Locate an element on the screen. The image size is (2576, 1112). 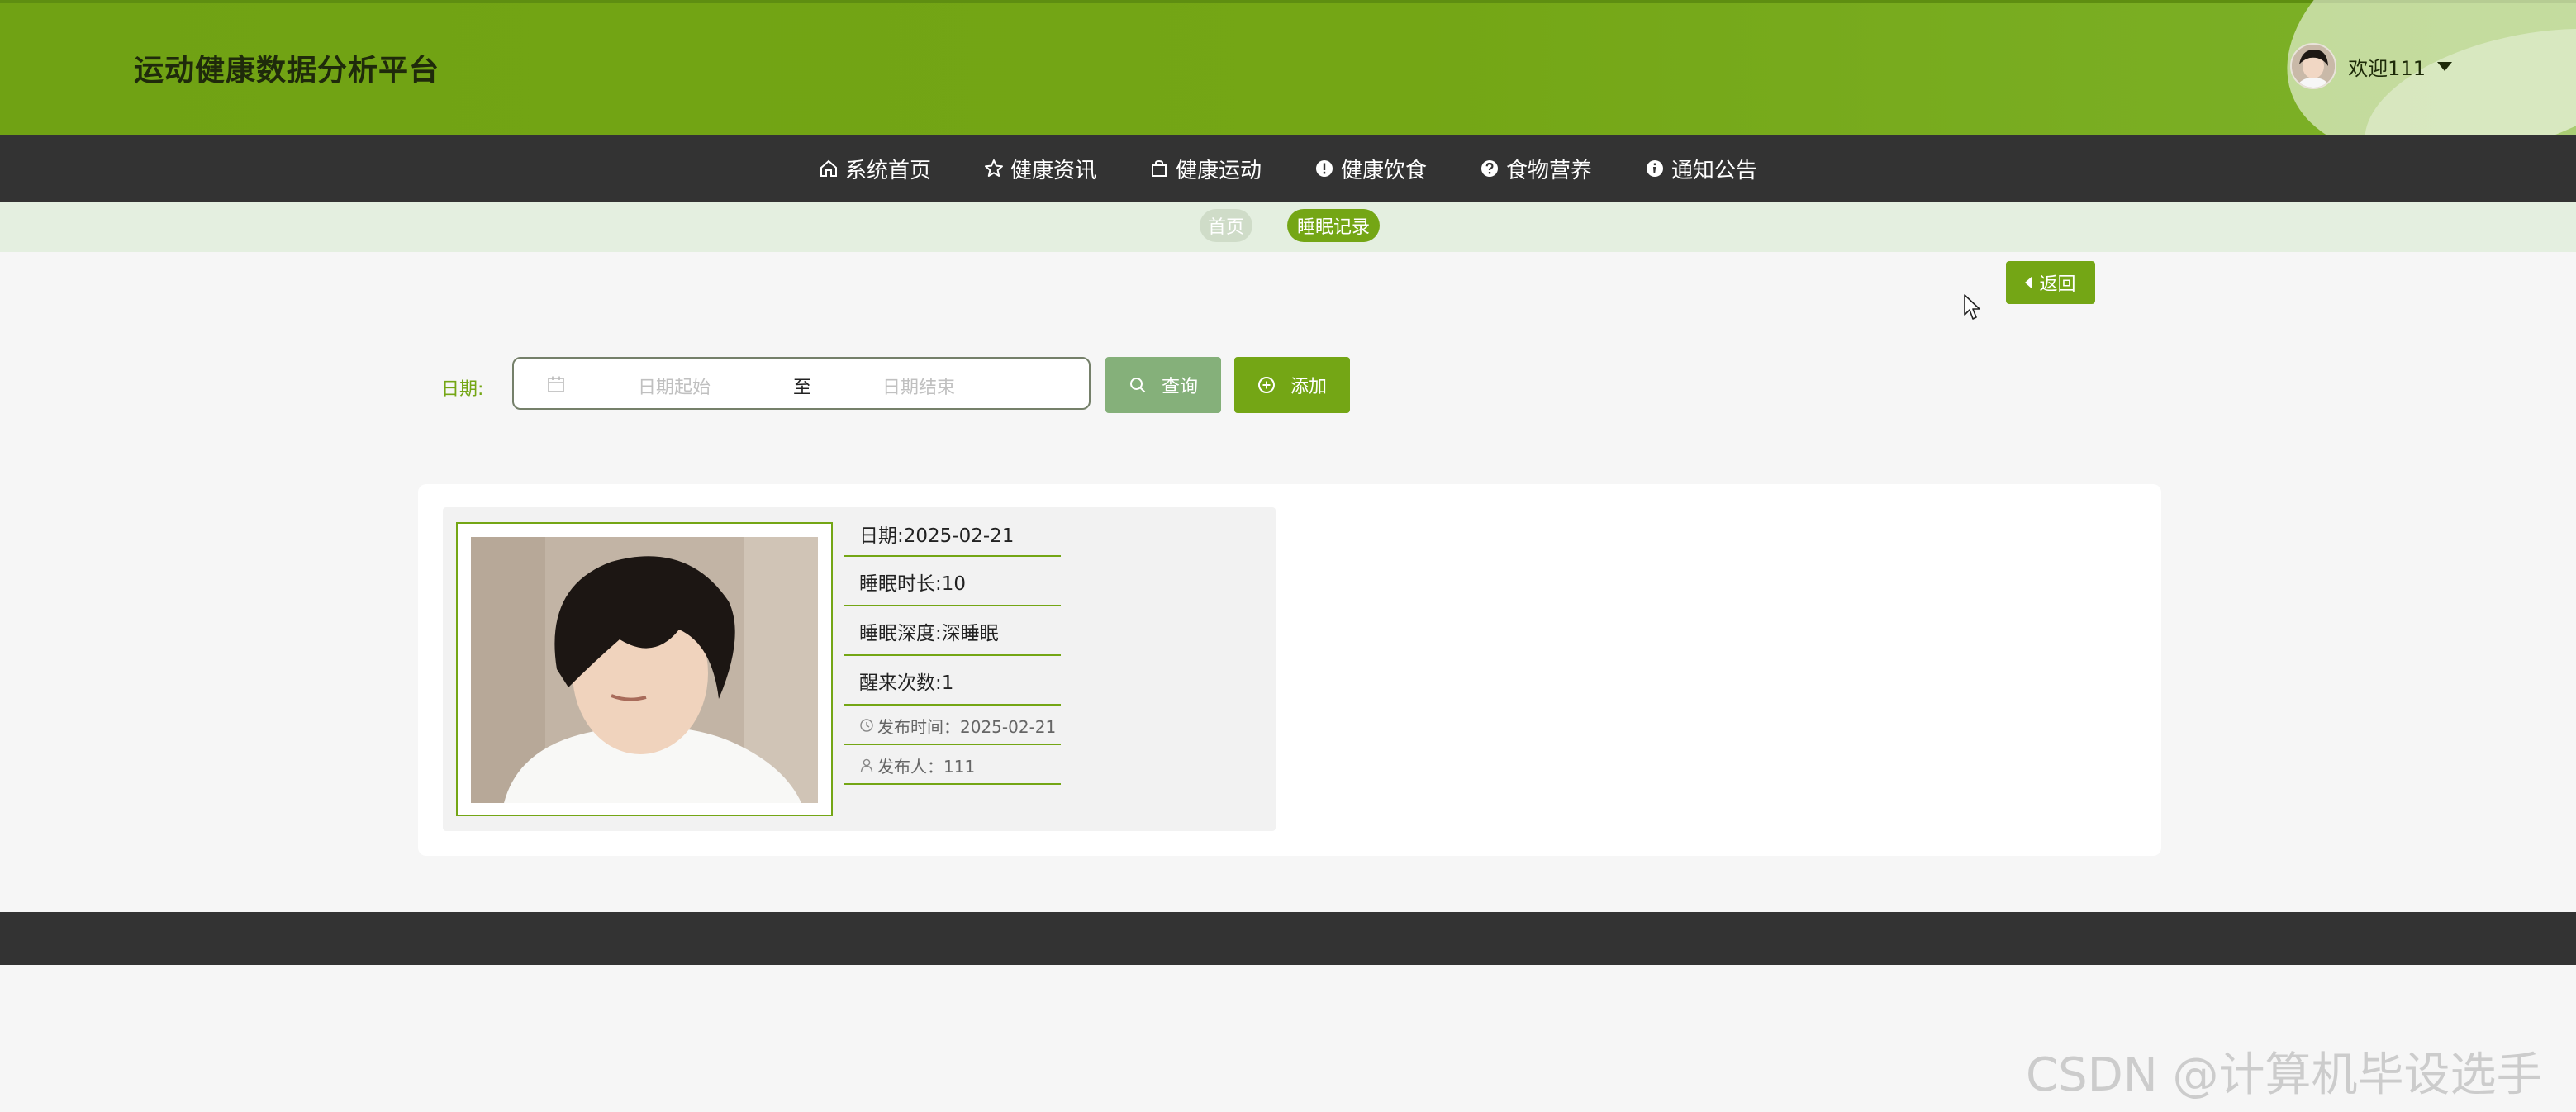
date-start-input: 日期起始 is located at coordinates (674, 386).